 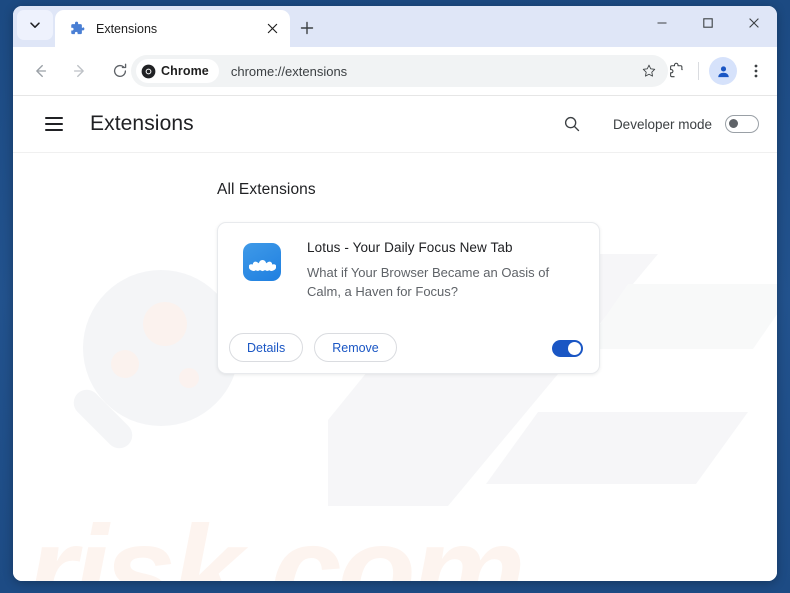 I want to click on chrome-menu-button, so click(x=756, y=71).